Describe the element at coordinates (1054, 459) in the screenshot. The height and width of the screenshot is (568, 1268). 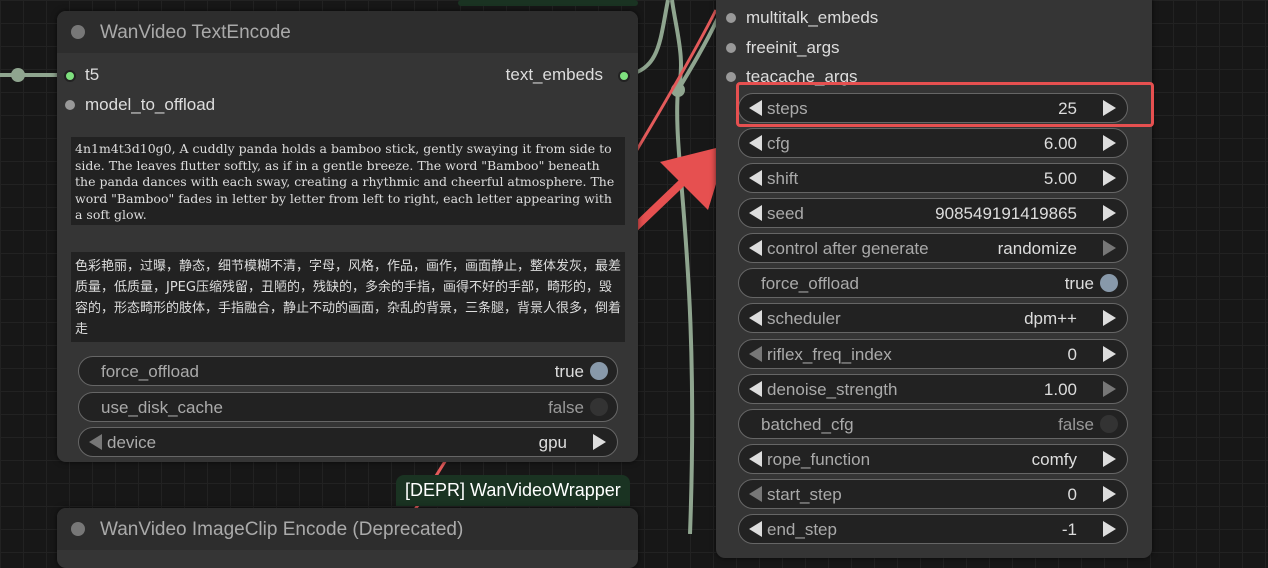
I see `widget-value: comfy` at that location.